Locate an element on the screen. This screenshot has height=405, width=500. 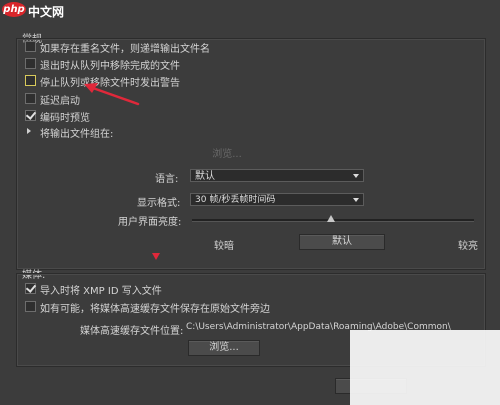
write-xmp-checkbox is located at coordinates (30, 288).